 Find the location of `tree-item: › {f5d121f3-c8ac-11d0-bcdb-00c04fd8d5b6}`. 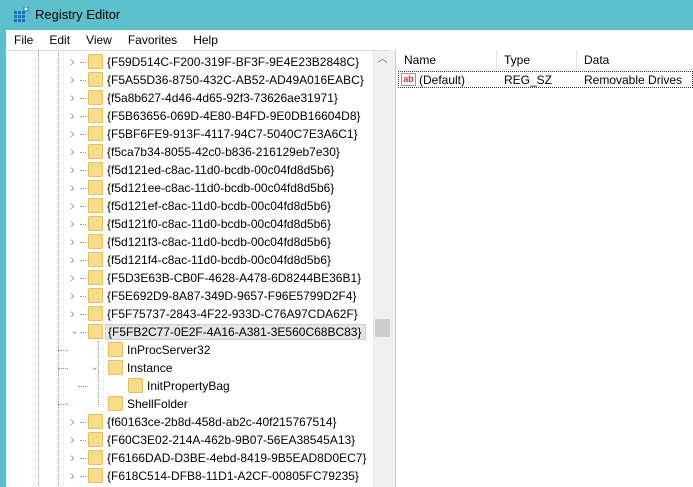

tree-item: › {f5d121f3-c8ac-11d0-bcdb-00c04fd8d5b6} is located at coordinates (191, 242).